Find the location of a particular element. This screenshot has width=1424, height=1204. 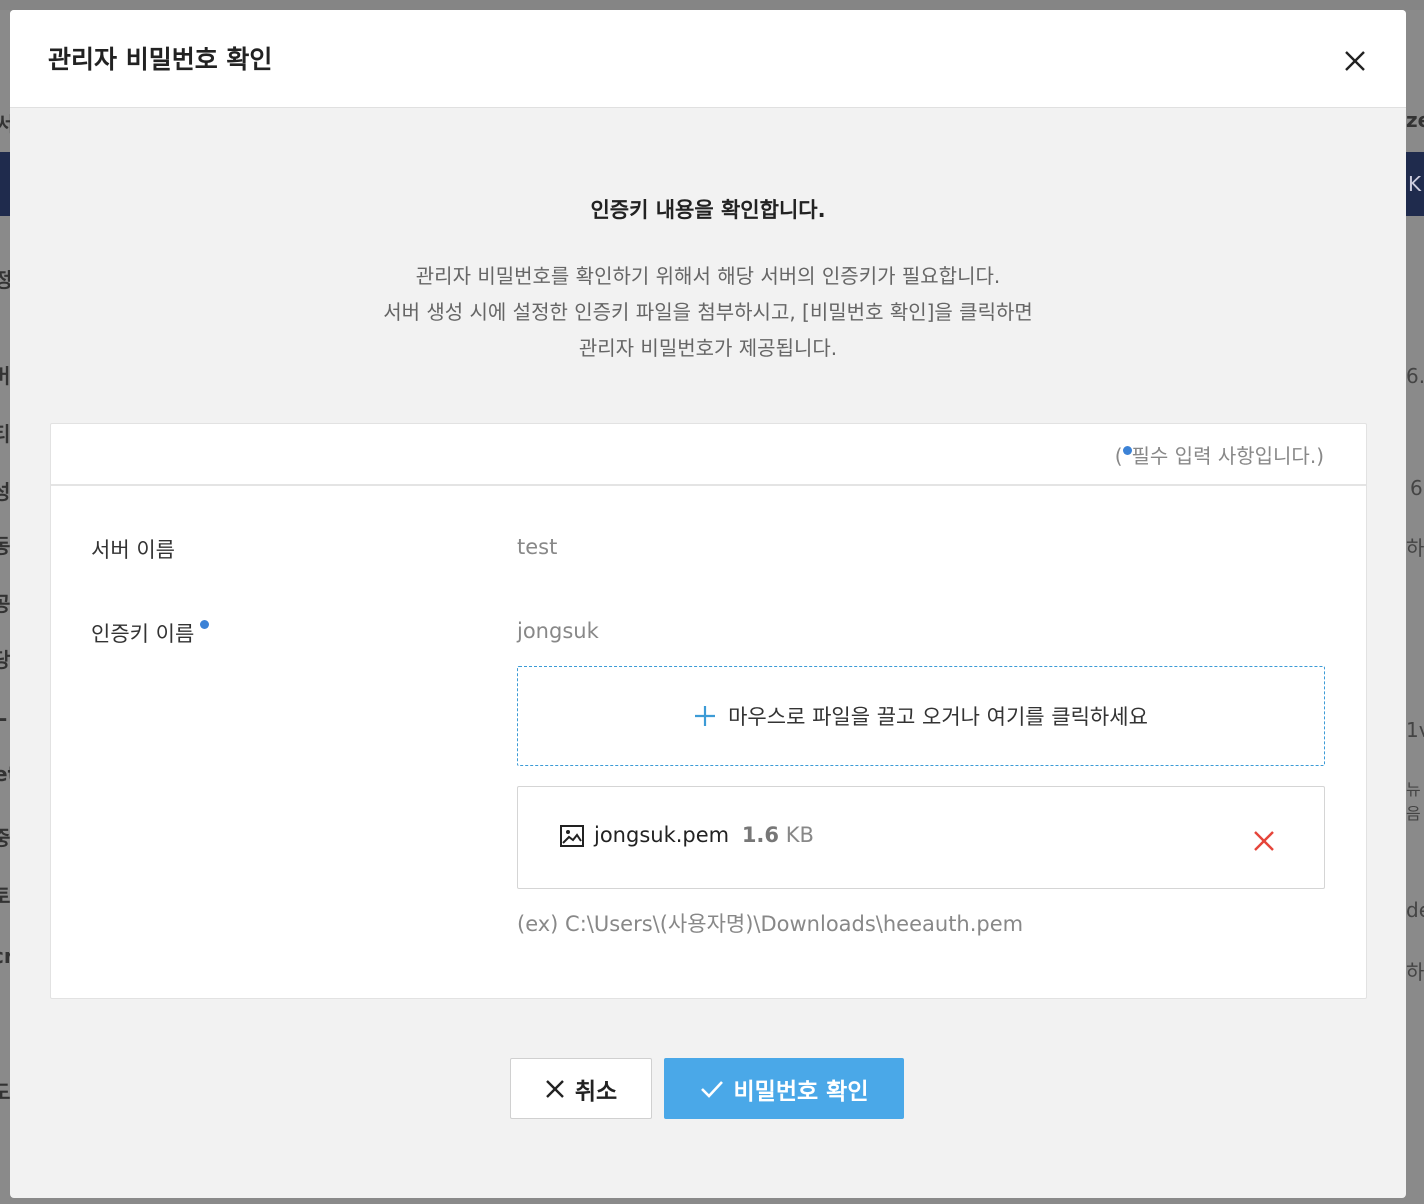

intro-title: 인증키 내용을 확인합니다. is located at coordinates (708, 210).